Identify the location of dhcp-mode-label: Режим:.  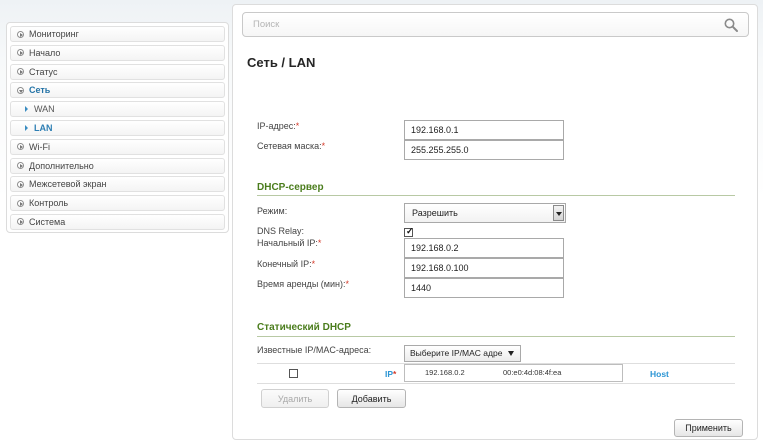
(272, 211).